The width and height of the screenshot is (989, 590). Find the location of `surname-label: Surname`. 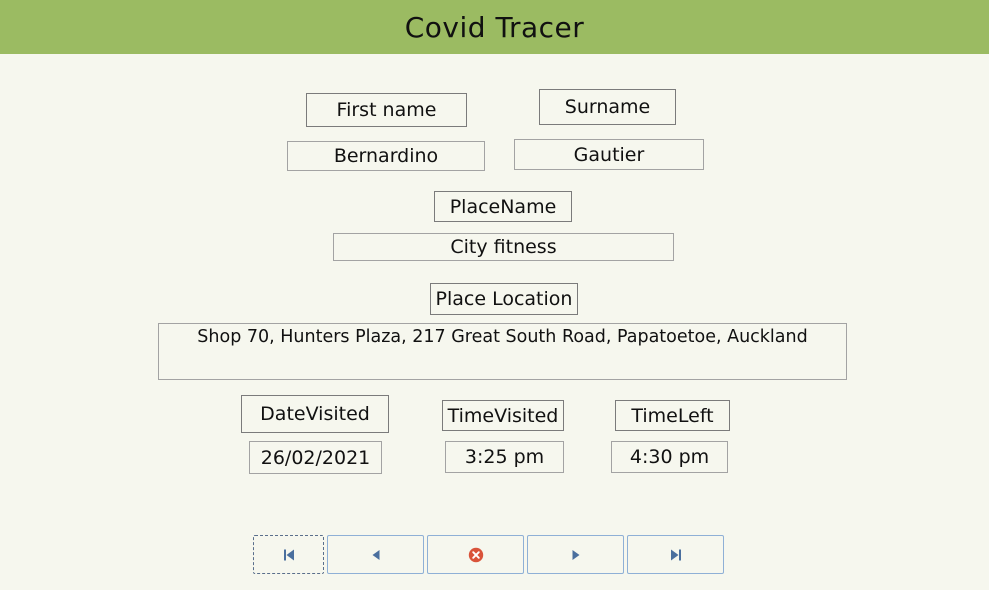

surname-label: Surname is located at coordinates (607, 107).